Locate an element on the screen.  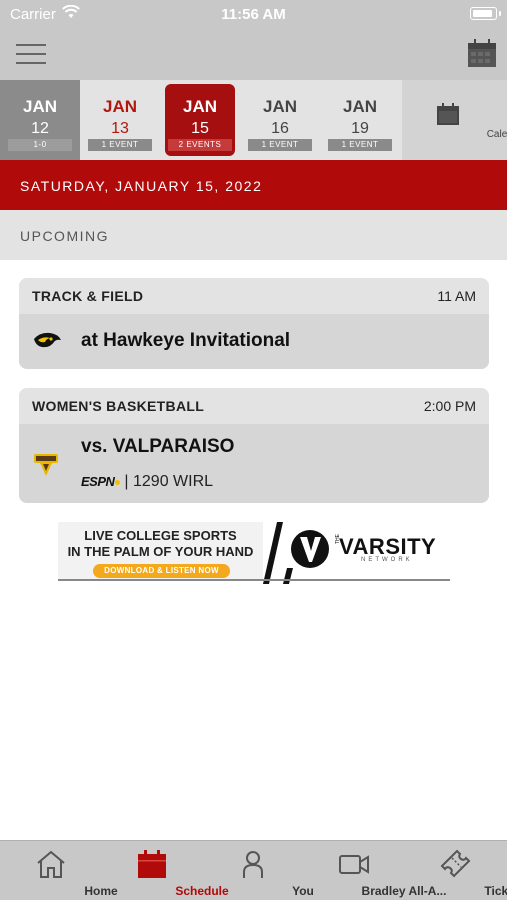
espn-dot is located at coordinates (117, 482).